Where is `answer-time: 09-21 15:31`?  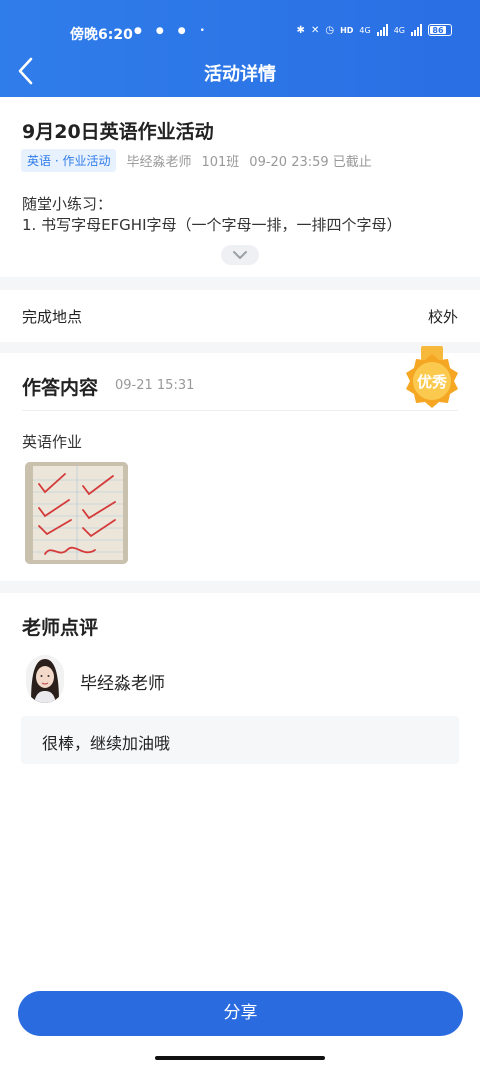 answer-time: 09-21 15:31 is located at coordinates (155, 385).